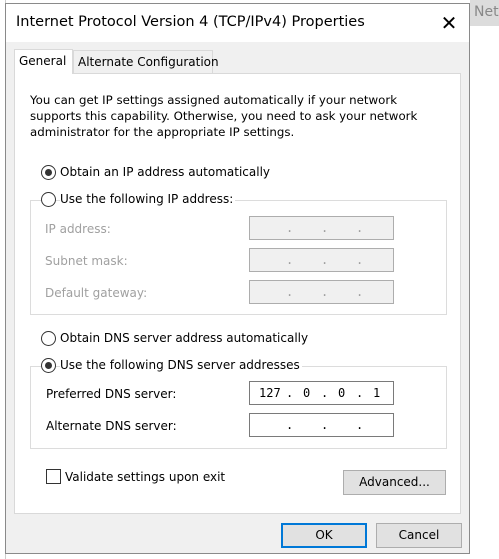 The height and width of the screenshot is (559, 499). What do you see at coordinates (96, 293) in the screenshot?
I see `default-gateway-label: Default gateway:` at bounding box center [96, 293].